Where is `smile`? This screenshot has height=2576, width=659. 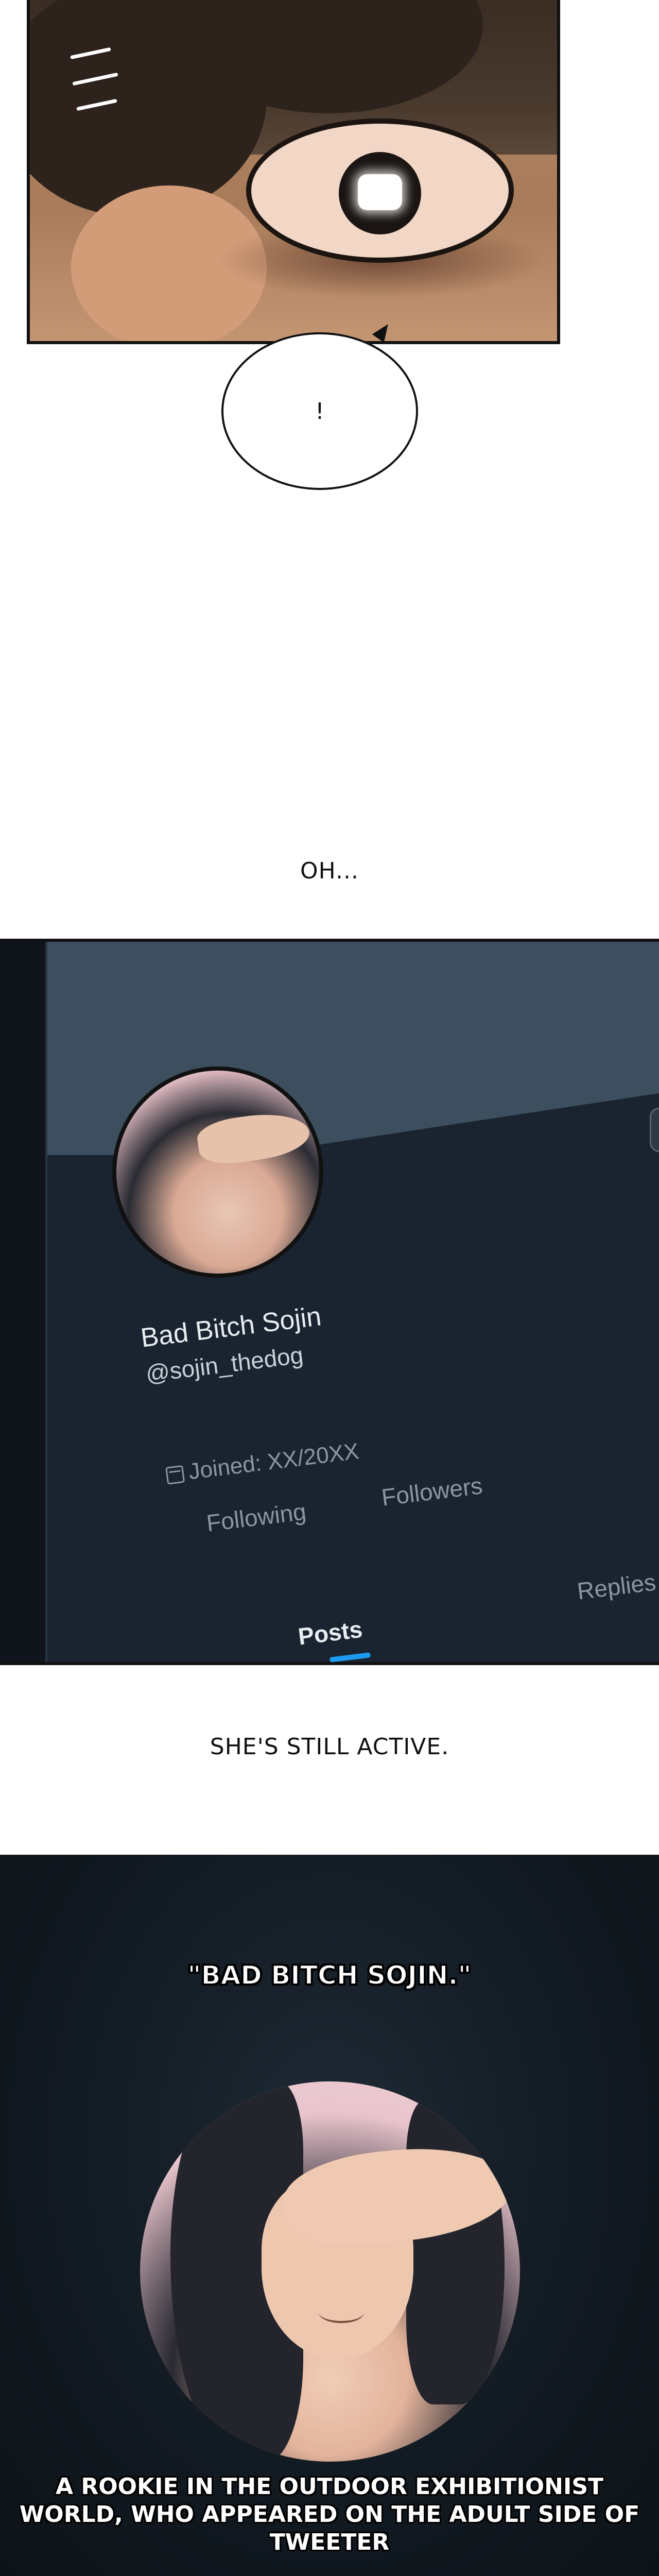 smile is located at coordinates (341, 2312).